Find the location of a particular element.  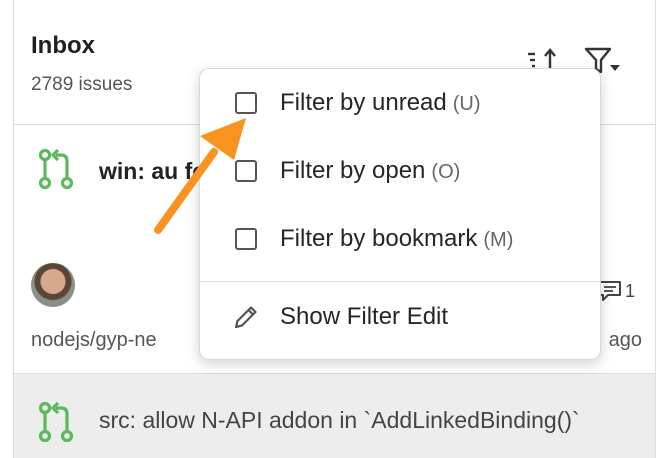

filter-bookmark-option: Filter by bookmark (M) is located at coordinates (400, 239).